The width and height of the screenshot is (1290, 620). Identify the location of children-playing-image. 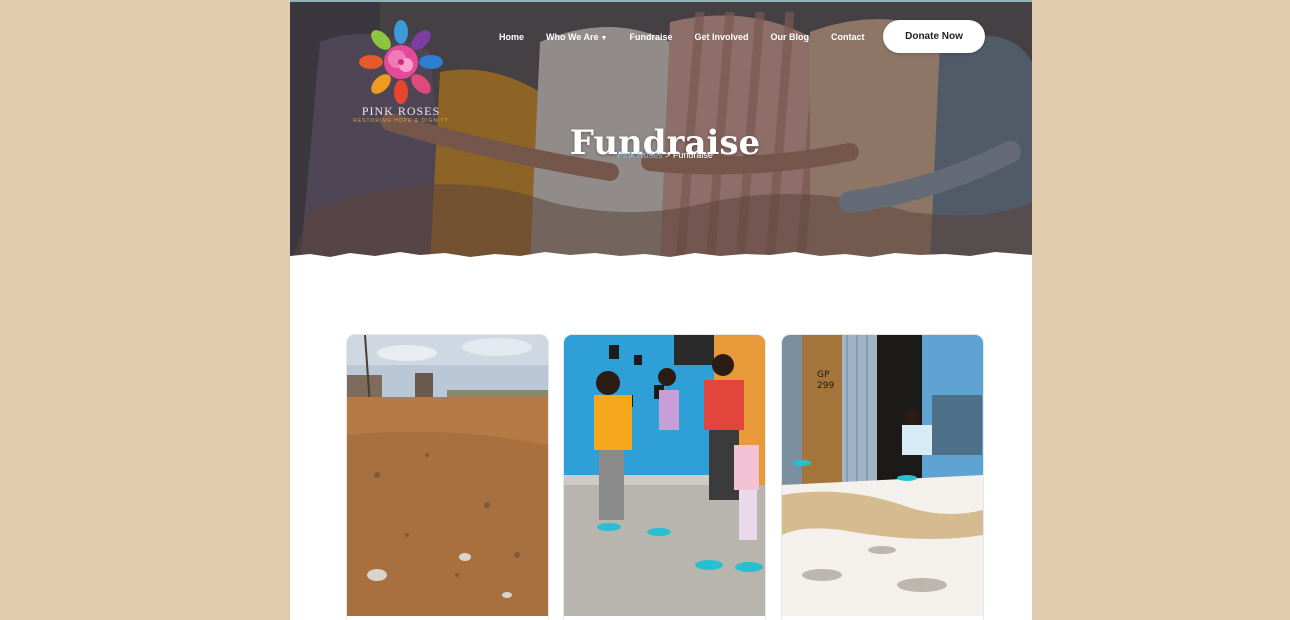
(664, 475).